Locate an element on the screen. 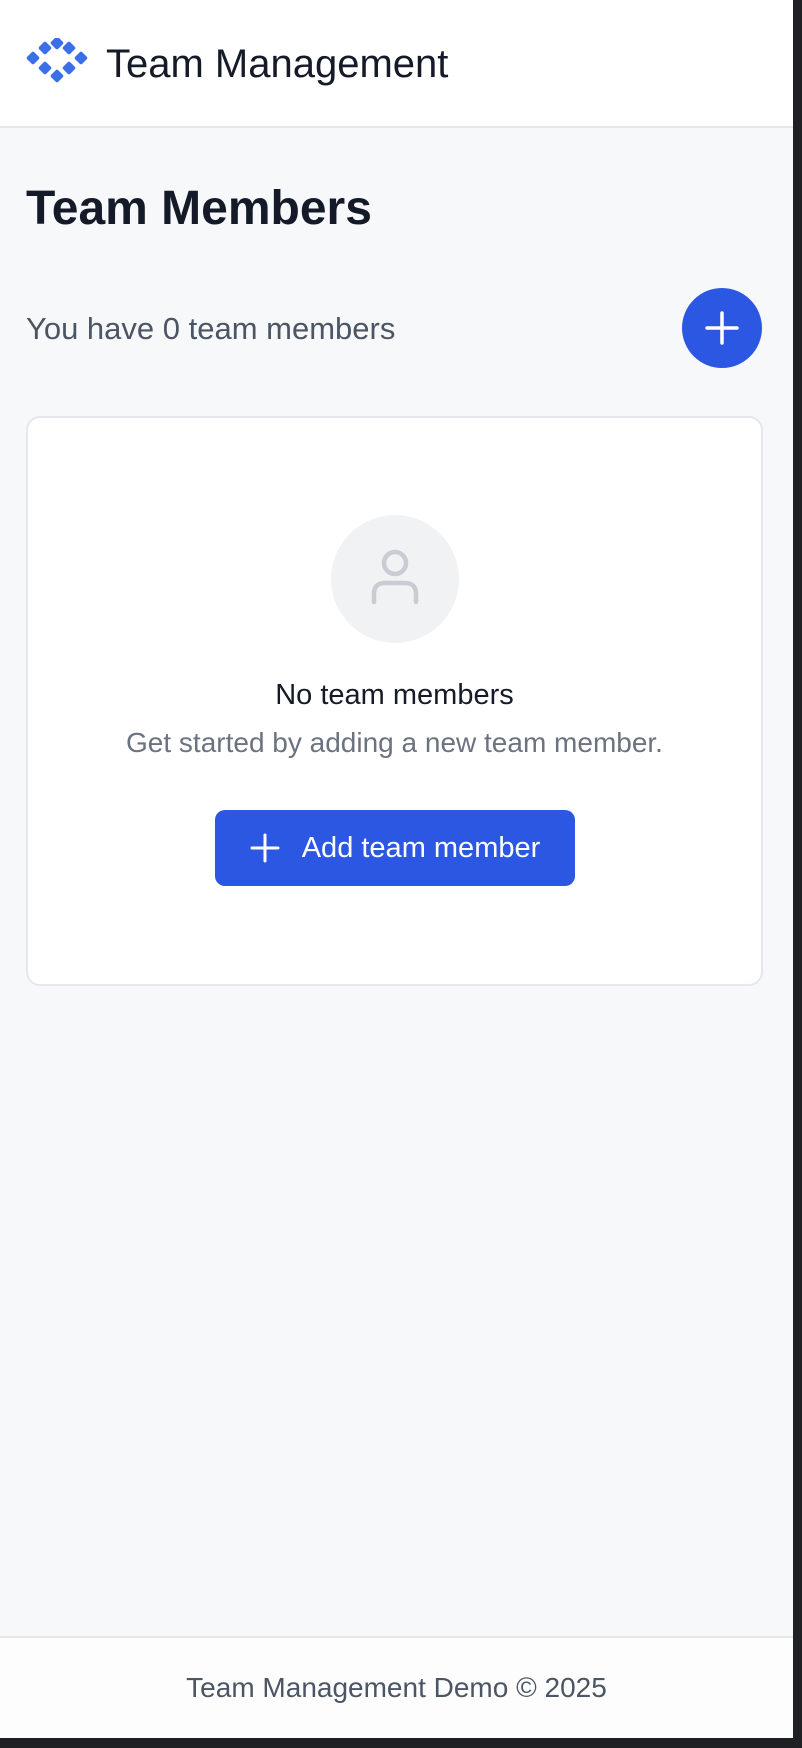  app-footer: Team Management Demo © 2025 is located at coordinates (396, 1687).